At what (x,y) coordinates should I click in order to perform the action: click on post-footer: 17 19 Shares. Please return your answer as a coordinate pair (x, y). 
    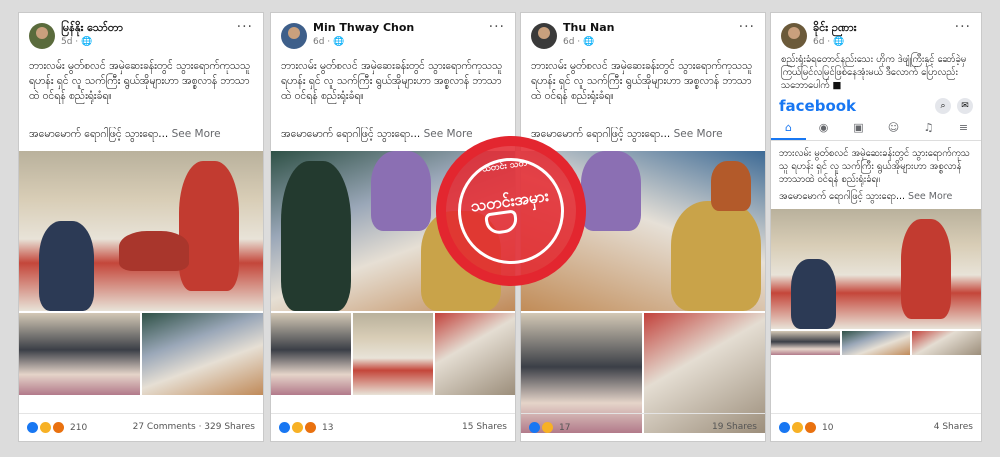
    Looking at the image, I should click on (643, 427).